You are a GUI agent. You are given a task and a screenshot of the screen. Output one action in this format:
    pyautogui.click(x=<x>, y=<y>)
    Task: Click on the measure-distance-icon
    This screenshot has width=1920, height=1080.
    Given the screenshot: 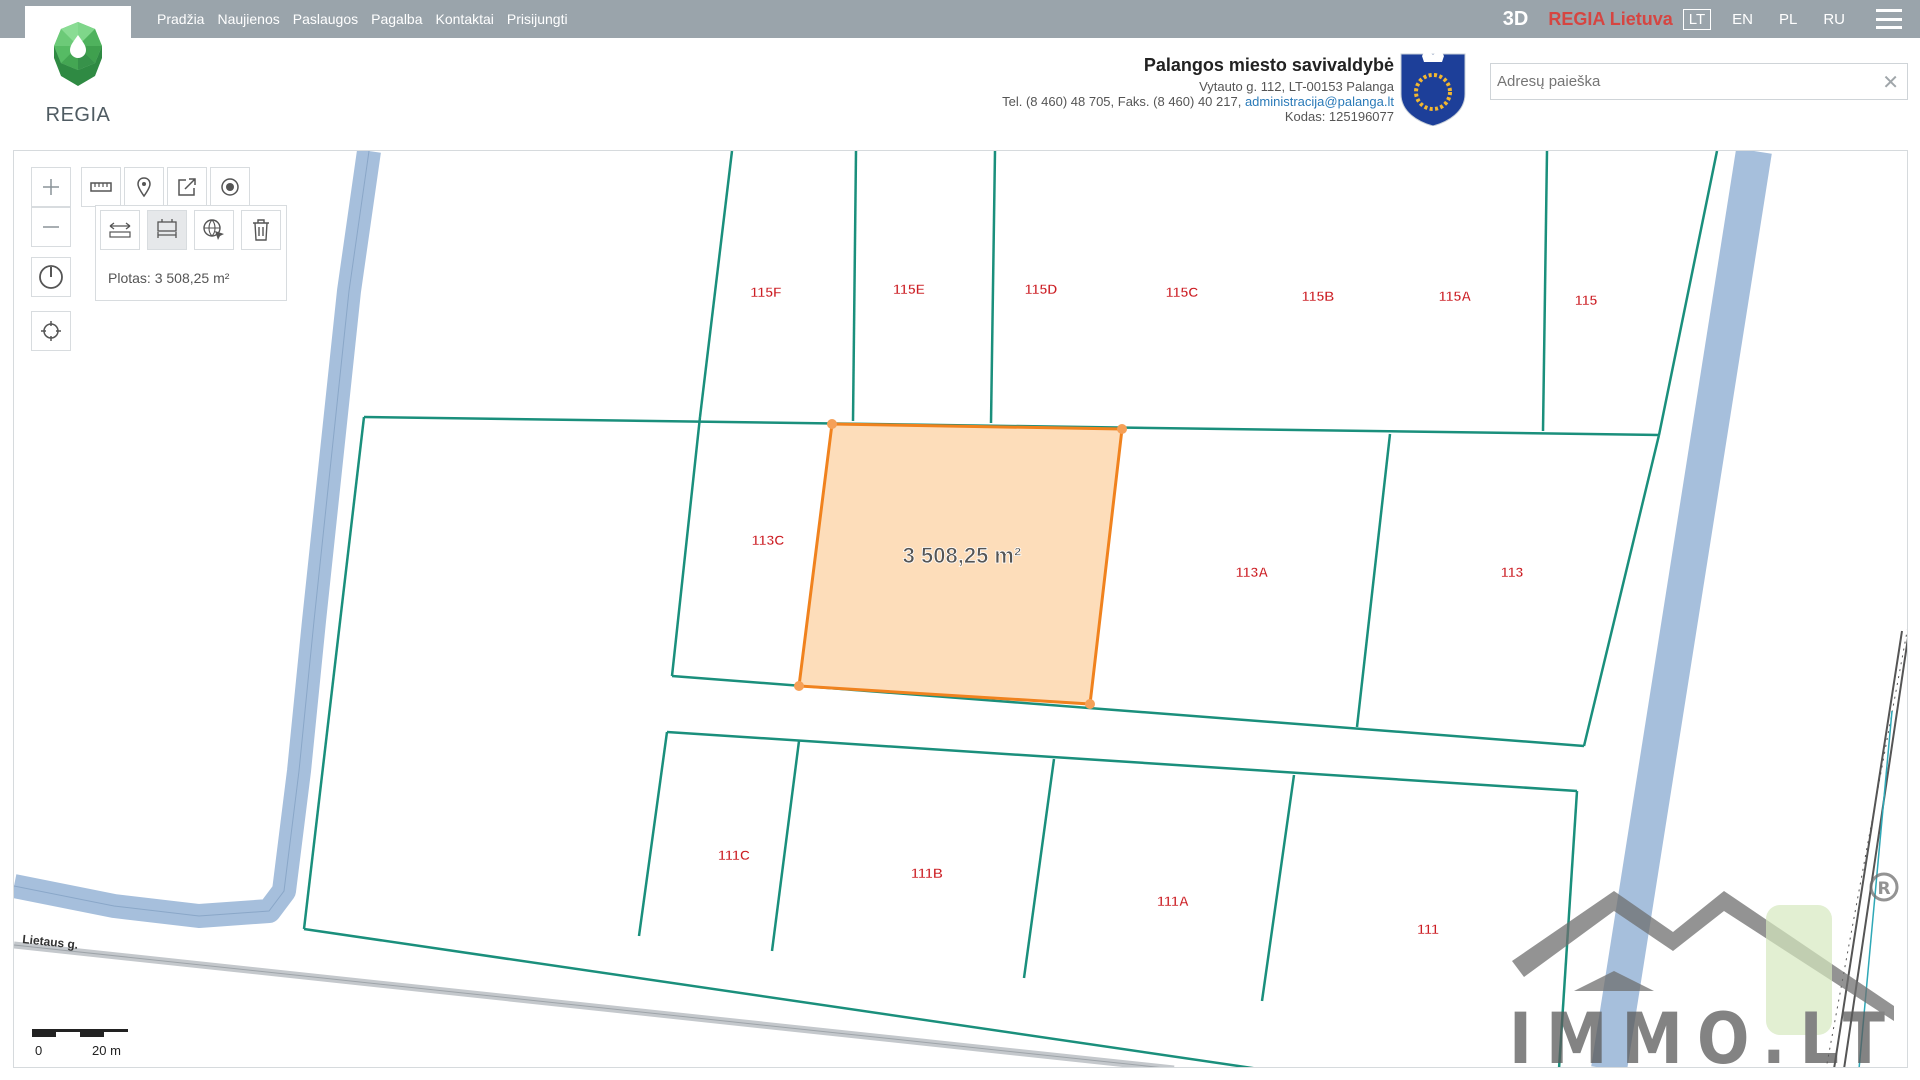 What is the action you would take?
    pyautogui.click(x=120, y=230)
    